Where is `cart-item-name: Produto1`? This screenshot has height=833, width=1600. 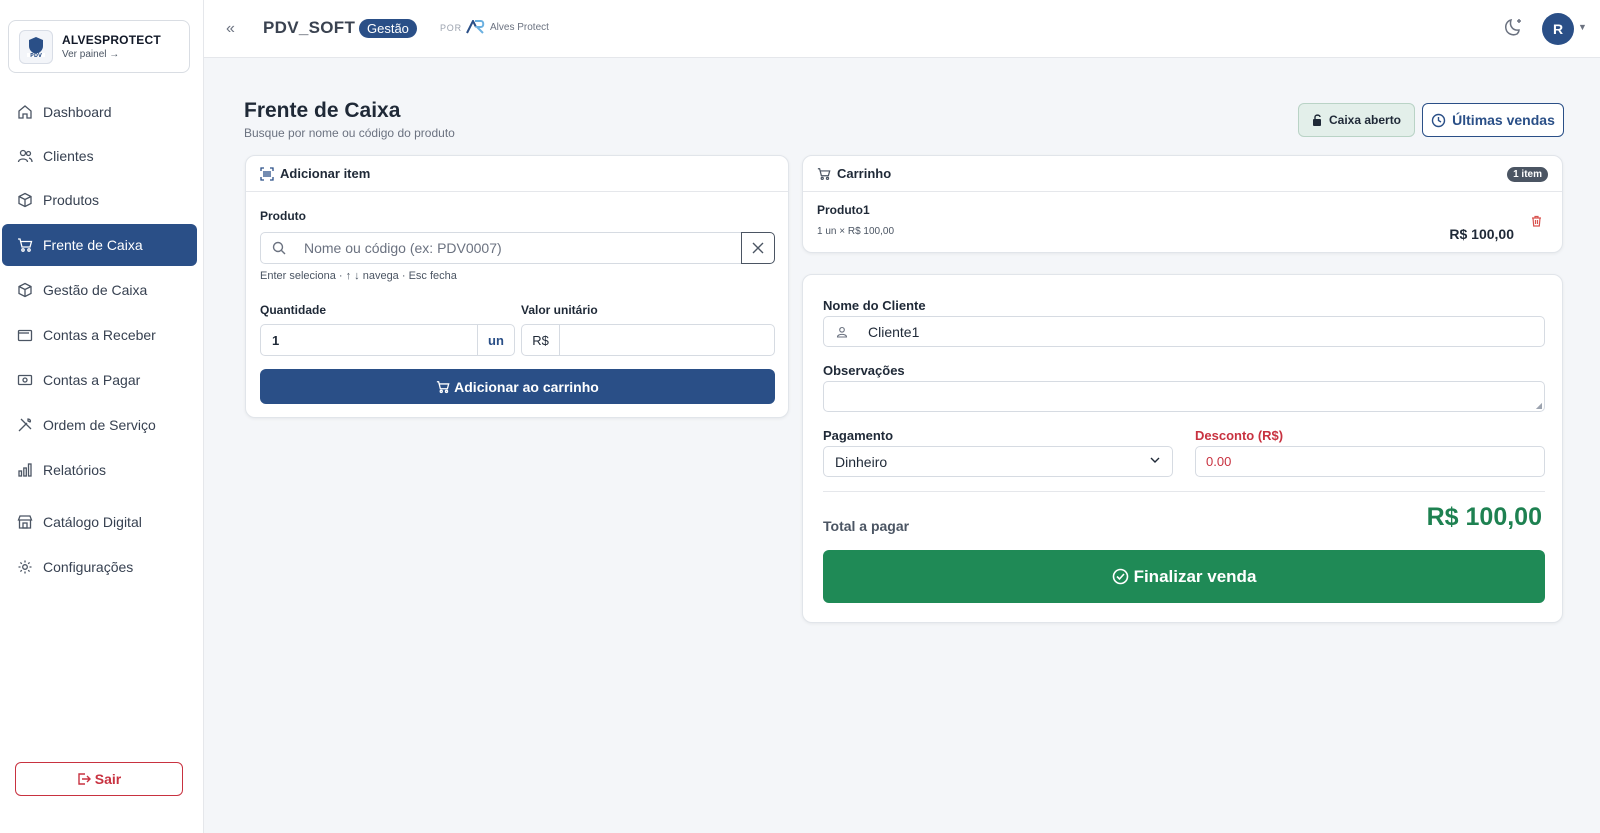 cart-item-name: Produto1 is located at coordinates (843, 210).